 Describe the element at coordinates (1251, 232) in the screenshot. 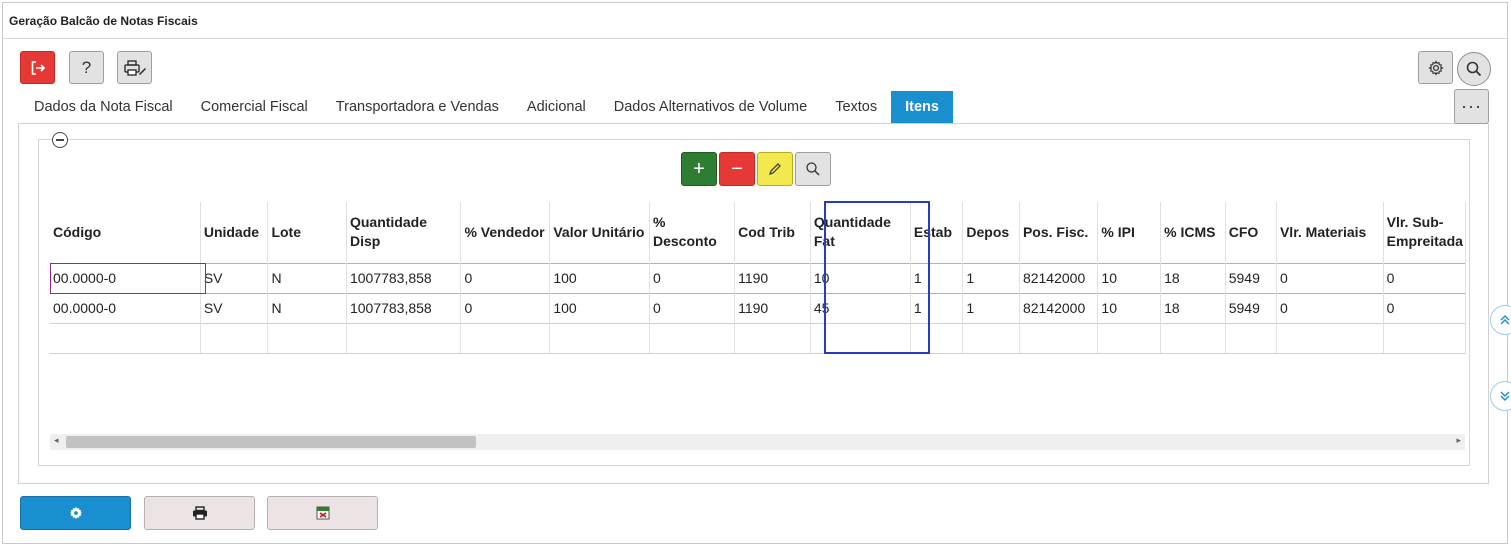

I see `column-header: CFO` at that location.